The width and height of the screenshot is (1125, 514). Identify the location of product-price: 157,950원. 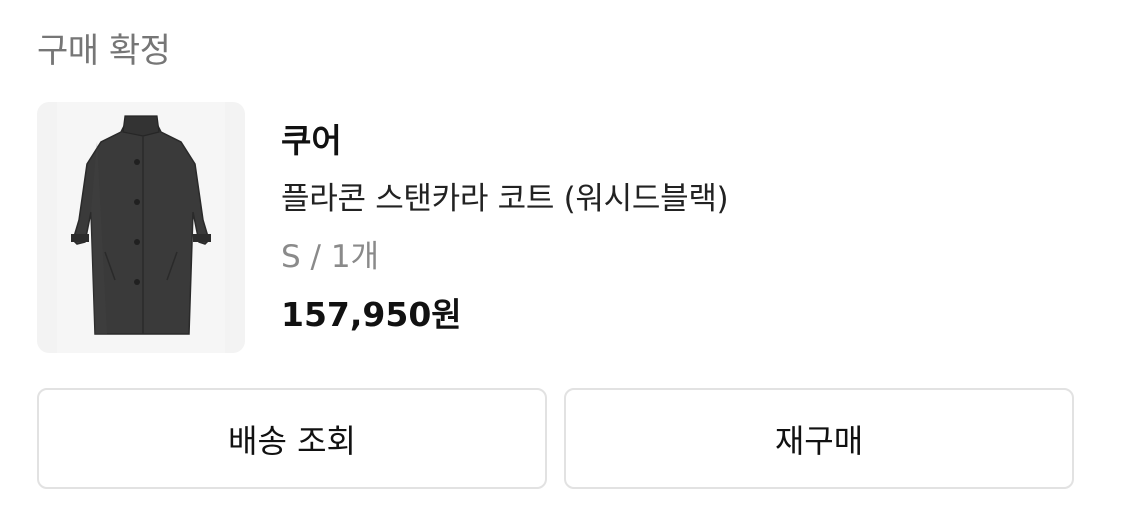
(371, 314).